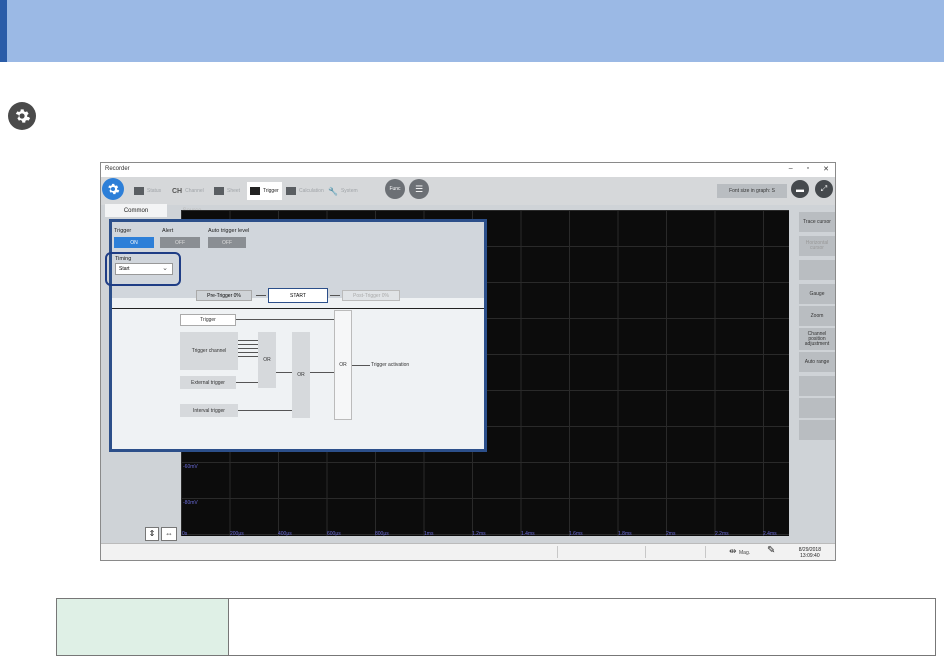  What do you see at coordinates (190, 467) in the screenshot?
I see `y-tick-label: -60mV` at bounding box center [190, 467].